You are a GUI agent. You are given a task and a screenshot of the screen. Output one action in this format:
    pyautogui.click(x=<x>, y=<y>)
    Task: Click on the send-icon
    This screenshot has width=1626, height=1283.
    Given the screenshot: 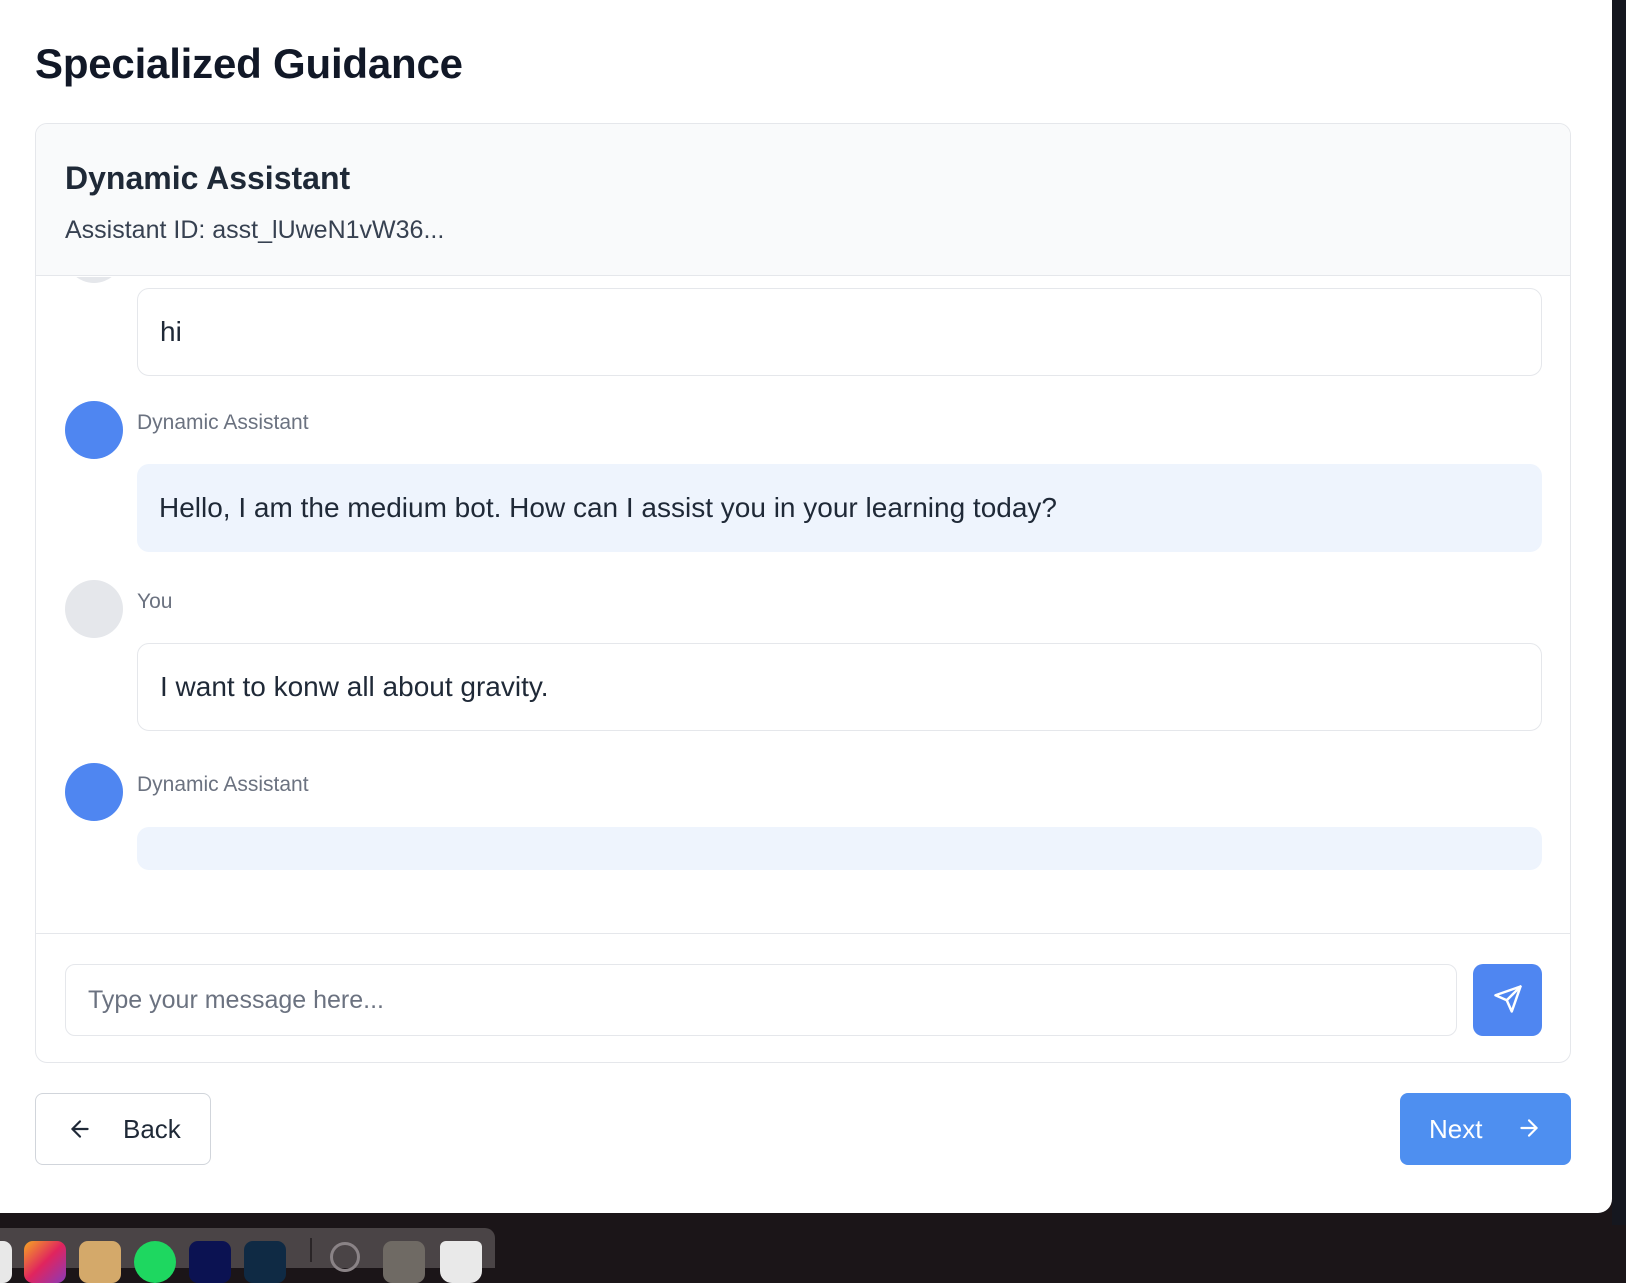 What is the action you would take?
    pyautogui.click(x=1508, y=1000)
    